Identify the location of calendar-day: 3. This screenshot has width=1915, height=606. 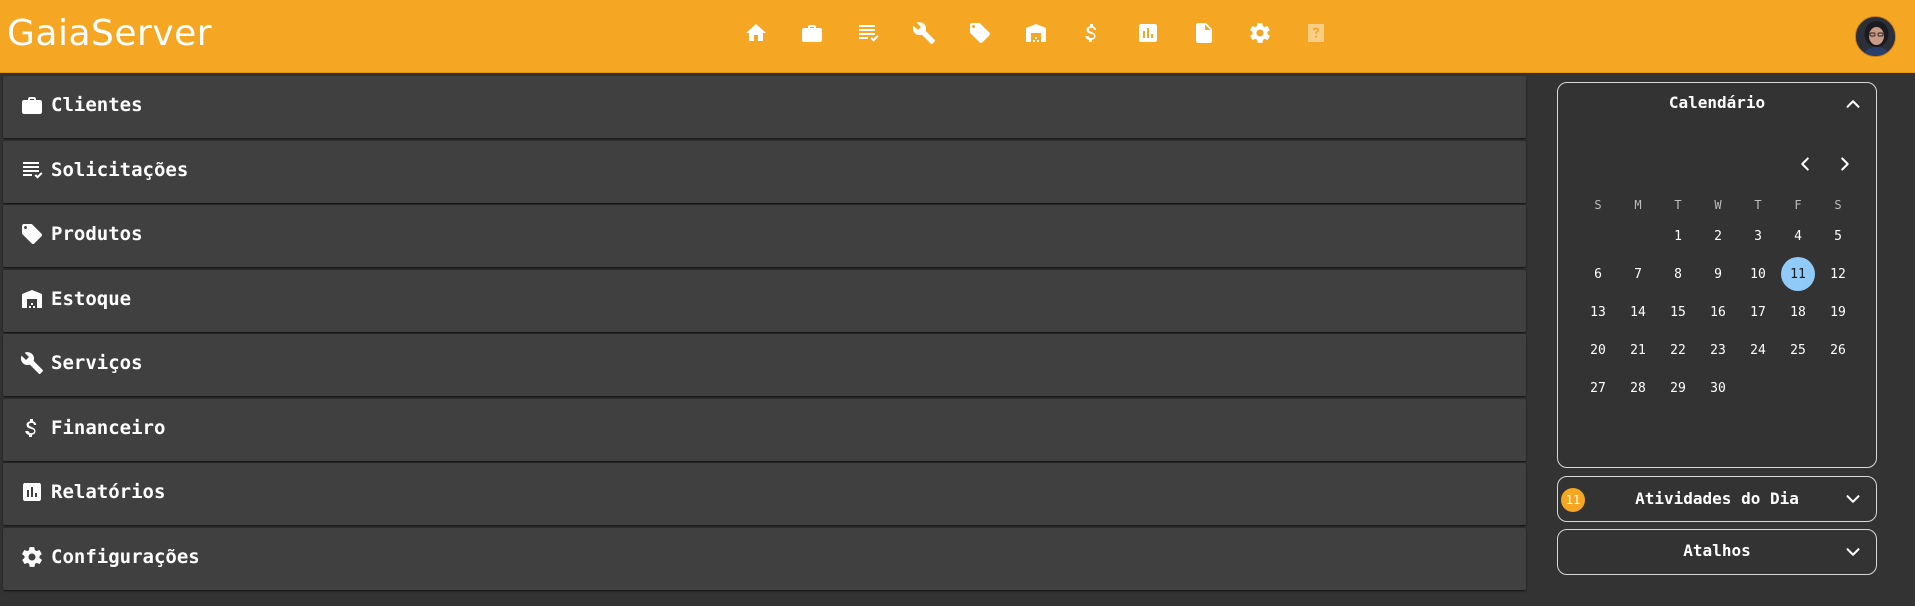
(1758, 236).